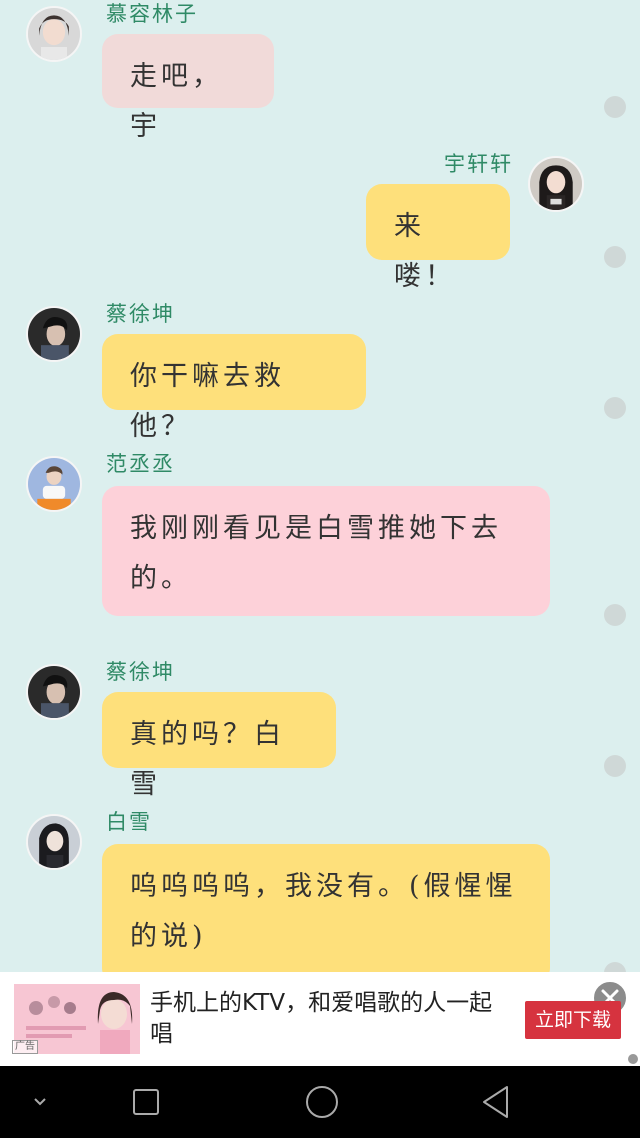  I want to click on navigation-bar, so click(320, 1102).